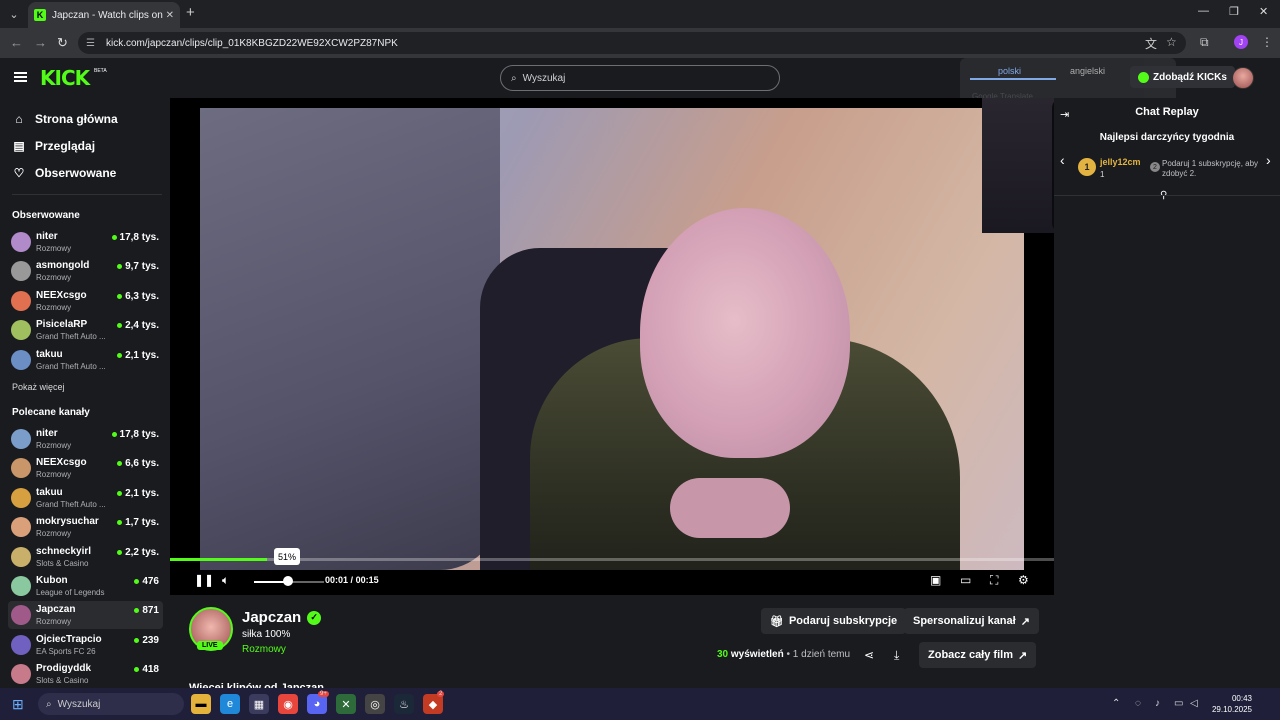  Describe the element at coordinates (1087, 71) in the screenshot. I see `translate-lang-english: angielski` at that location.